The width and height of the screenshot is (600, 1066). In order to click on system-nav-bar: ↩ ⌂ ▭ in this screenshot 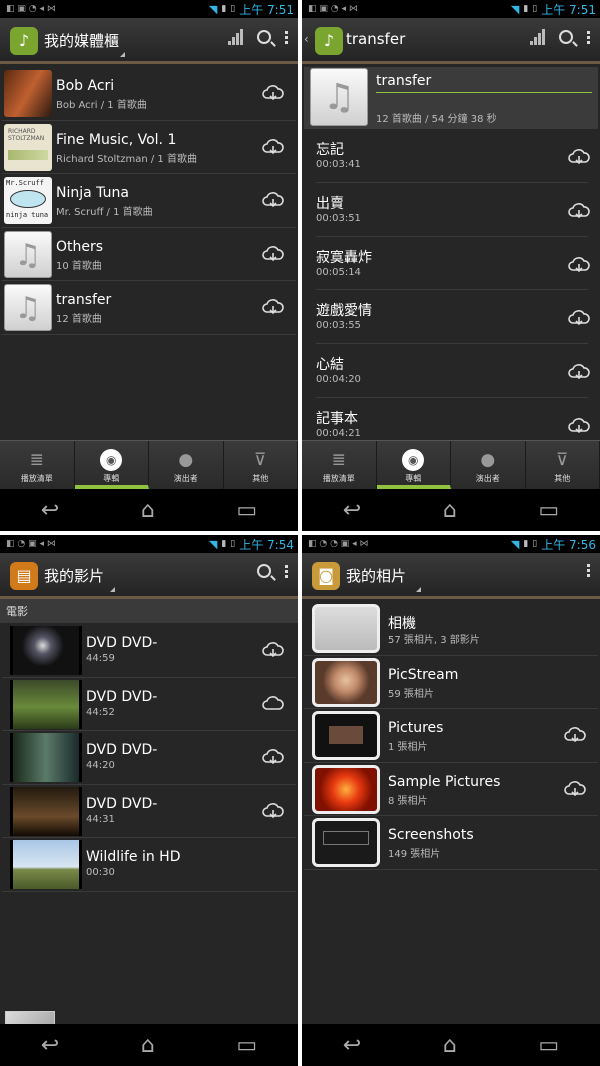, I will do `click(149, 510)`.